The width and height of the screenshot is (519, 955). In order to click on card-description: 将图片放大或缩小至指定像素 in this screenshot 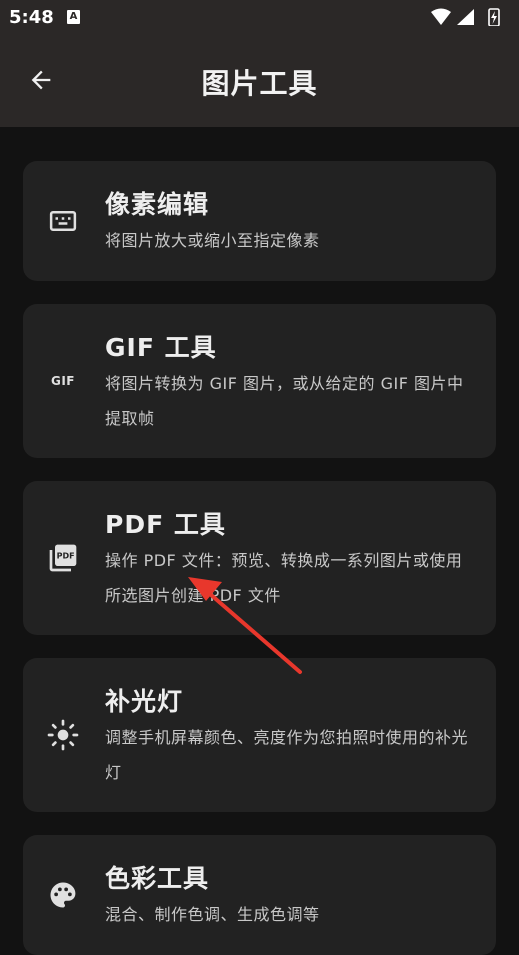, I will do `click(212, 240)`.